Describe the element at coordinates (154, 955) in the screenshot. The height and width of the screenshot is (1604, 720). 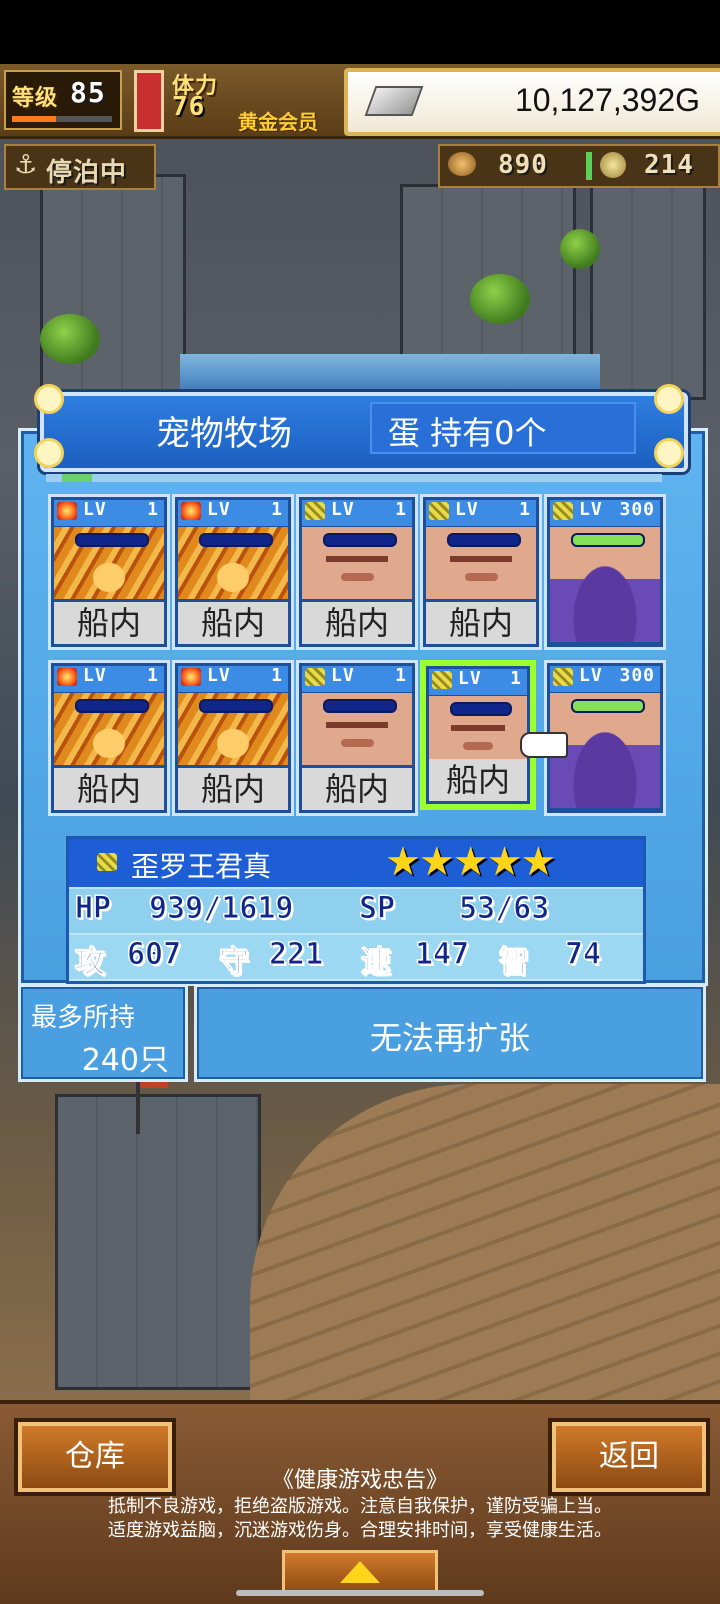
I see `atk-value: 607` at that location.